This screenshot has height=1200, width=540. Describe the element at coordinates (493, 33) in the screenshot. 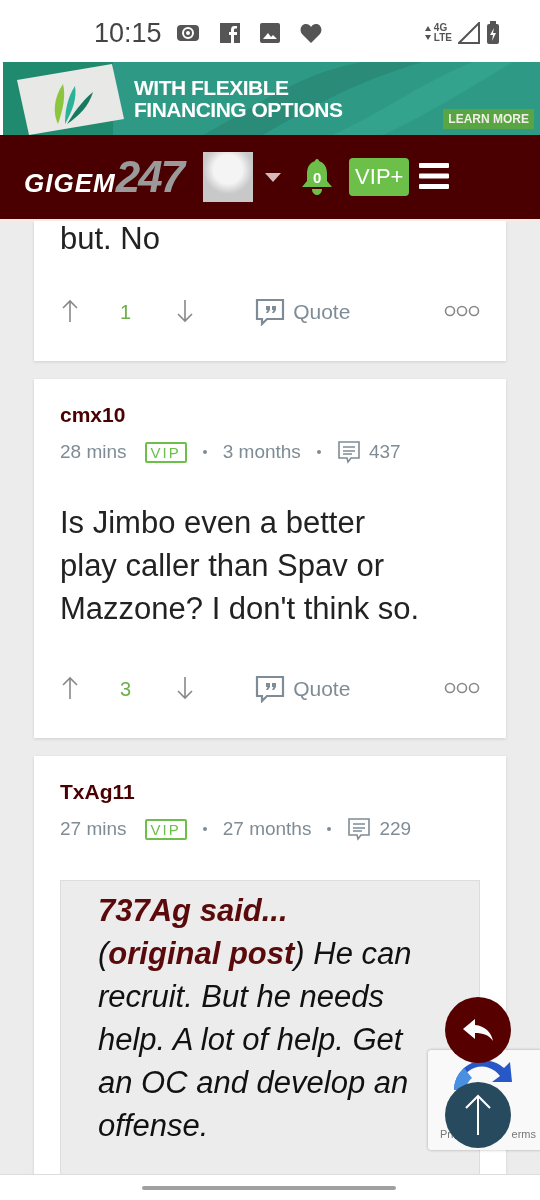

I see `battery-icon` at that location.